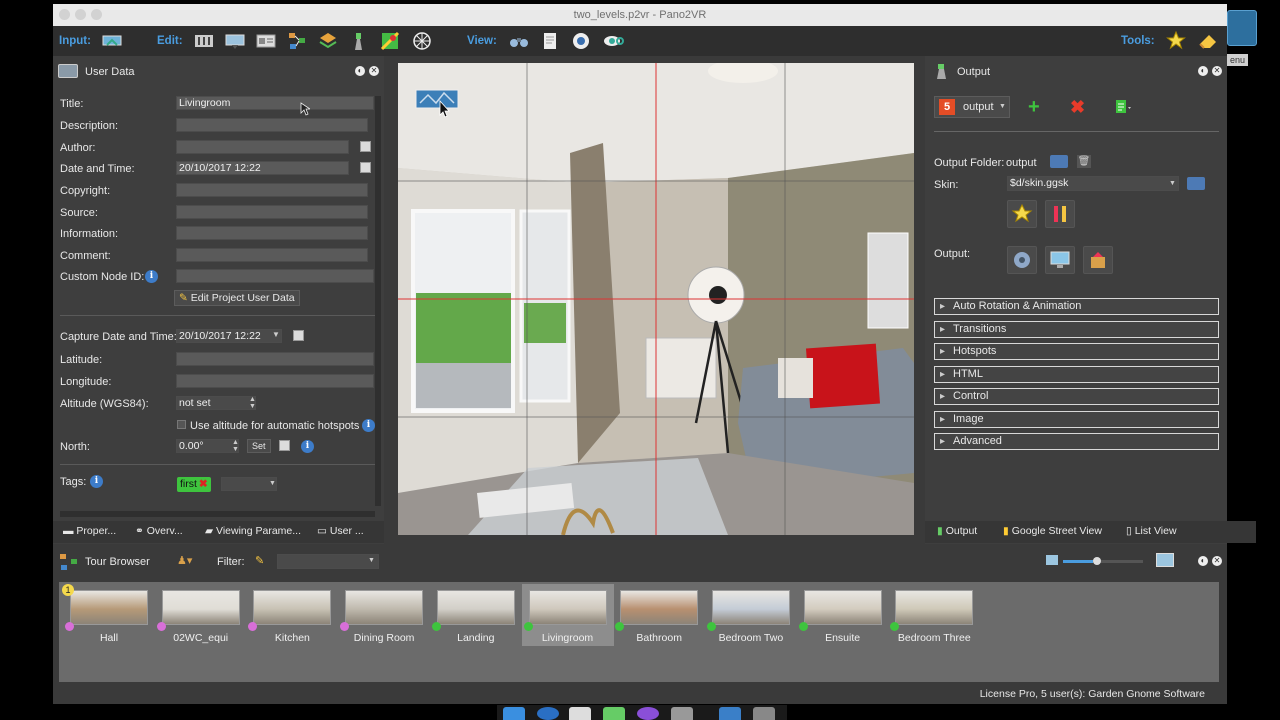  I want to click on altitude-spinbox: not set, so click(216, 403).